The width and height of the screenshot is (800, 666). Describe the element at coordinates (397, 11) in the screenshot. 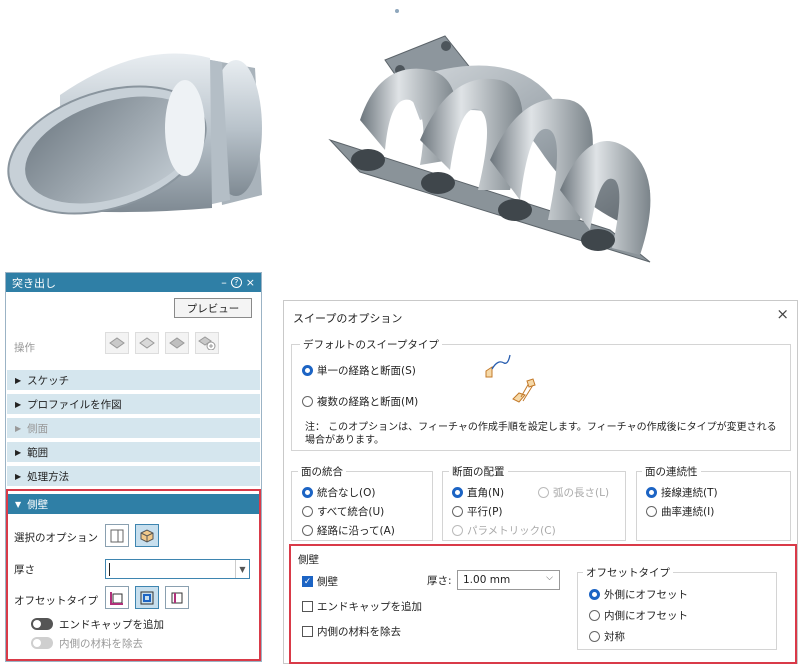

I see `cursor-icon` at that location.